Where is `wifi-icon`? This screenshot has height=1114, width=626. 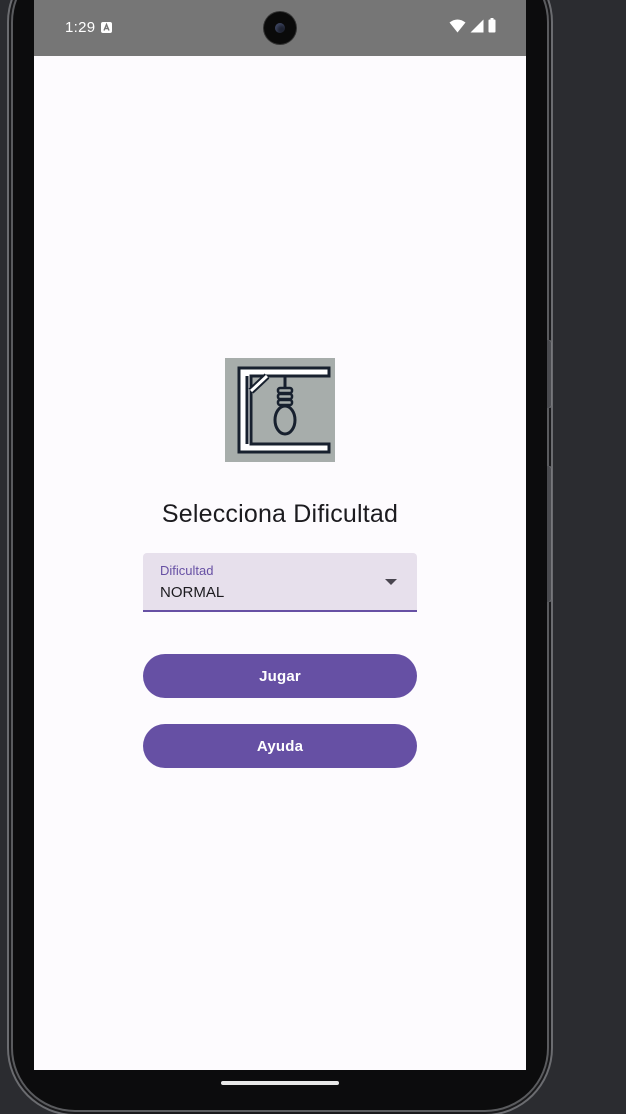
wifi-icon is located at coordinates (457, 28).